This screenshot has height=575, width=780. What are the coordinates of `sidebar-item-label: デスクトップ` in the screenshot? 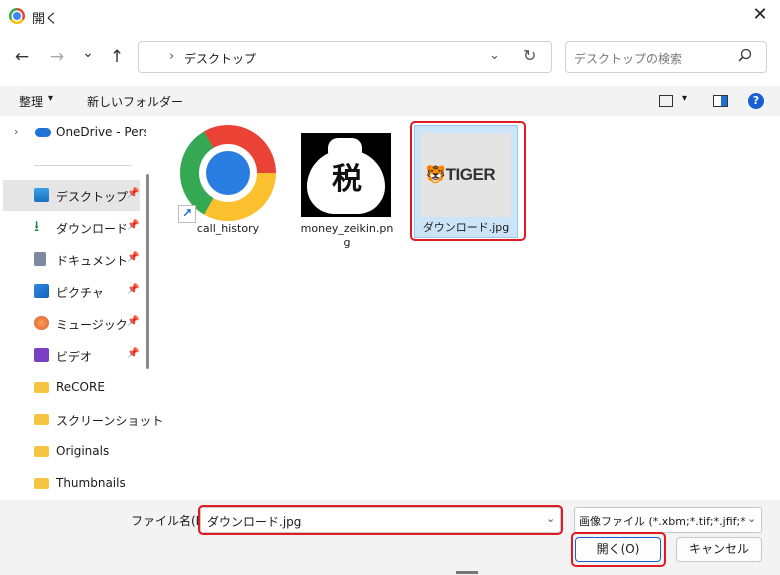 It's located at (92, 197).